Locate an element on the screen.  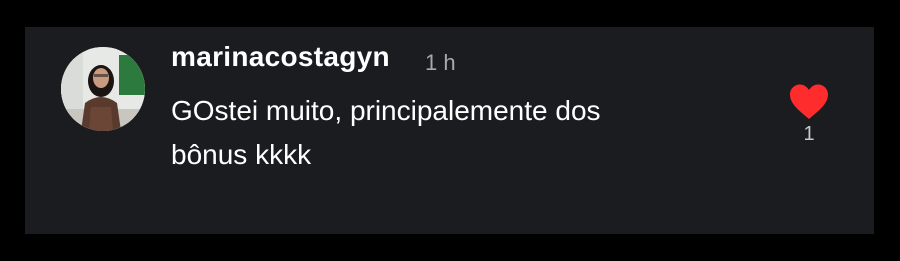
avatar is located at coordinates (103, 89).